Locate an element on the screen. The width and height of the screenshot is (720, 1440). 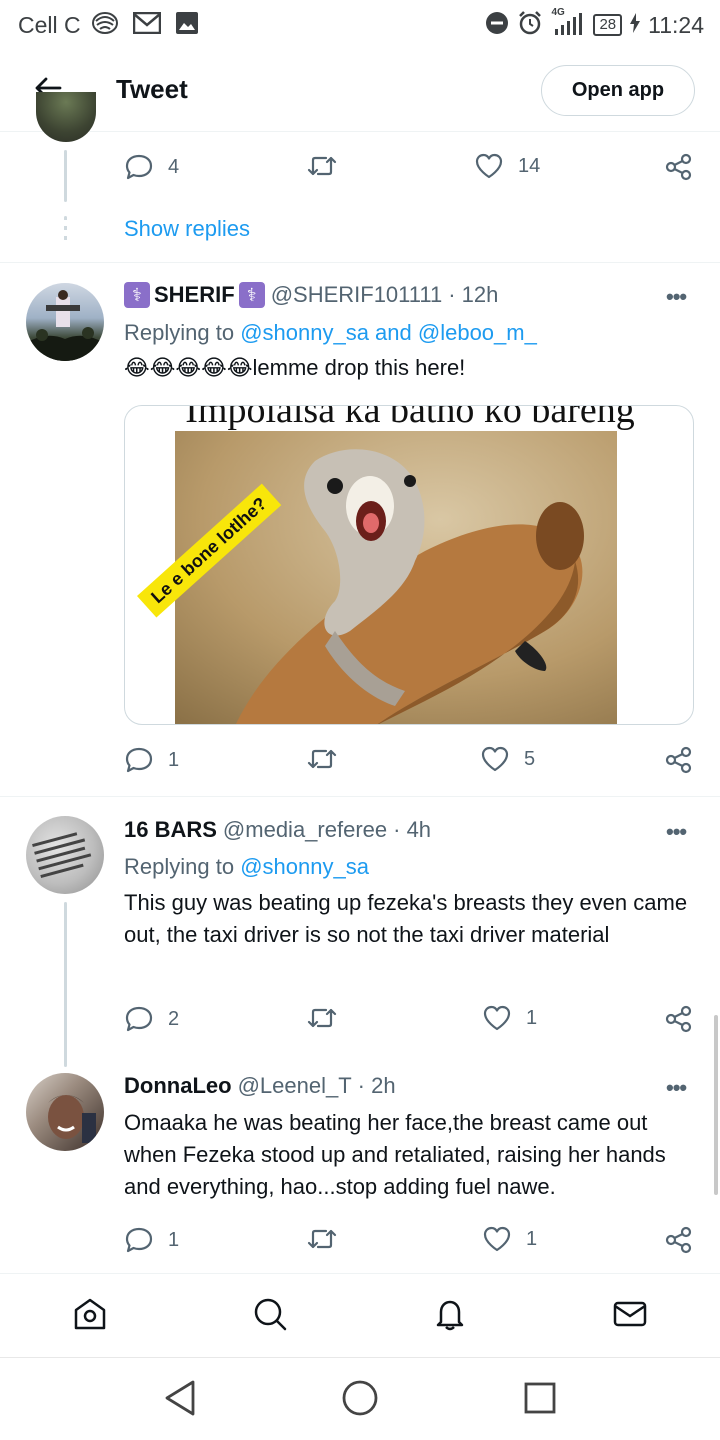
replying-to-links: @shonny_sa is located at coordinates (304, 866).